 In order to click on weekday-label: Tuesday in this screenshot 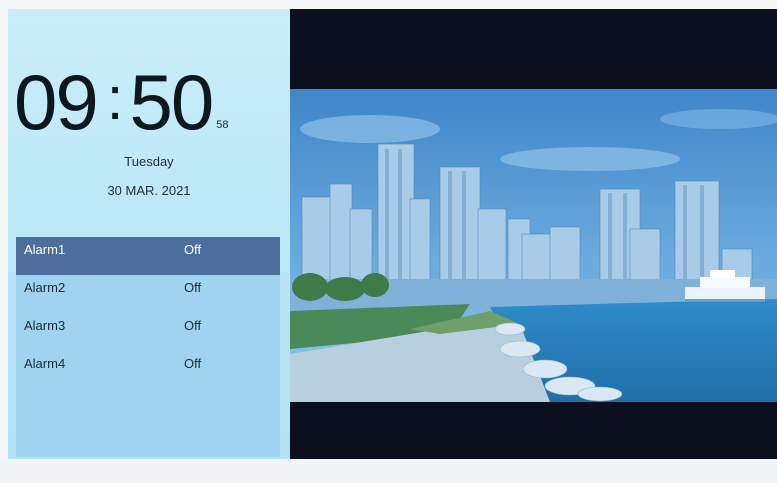, I will do `click(149, 161)`.